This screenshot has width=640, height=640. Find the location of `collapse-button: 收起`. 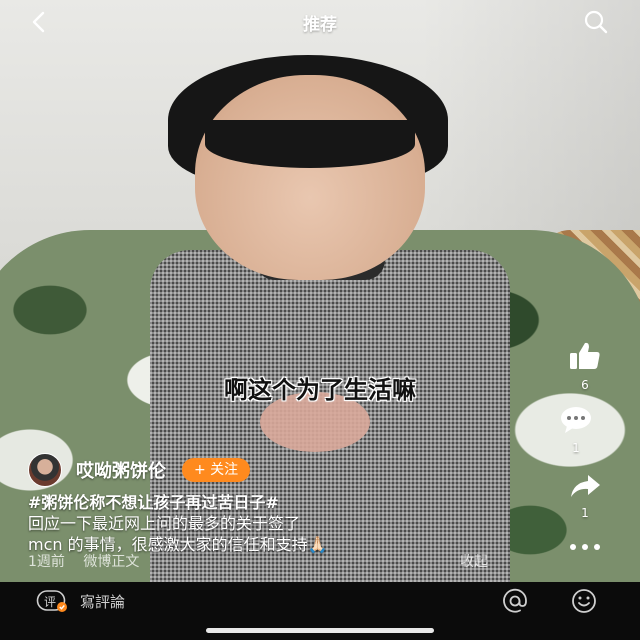

collapse-button: 收起 is located at coordinates (474, 561).